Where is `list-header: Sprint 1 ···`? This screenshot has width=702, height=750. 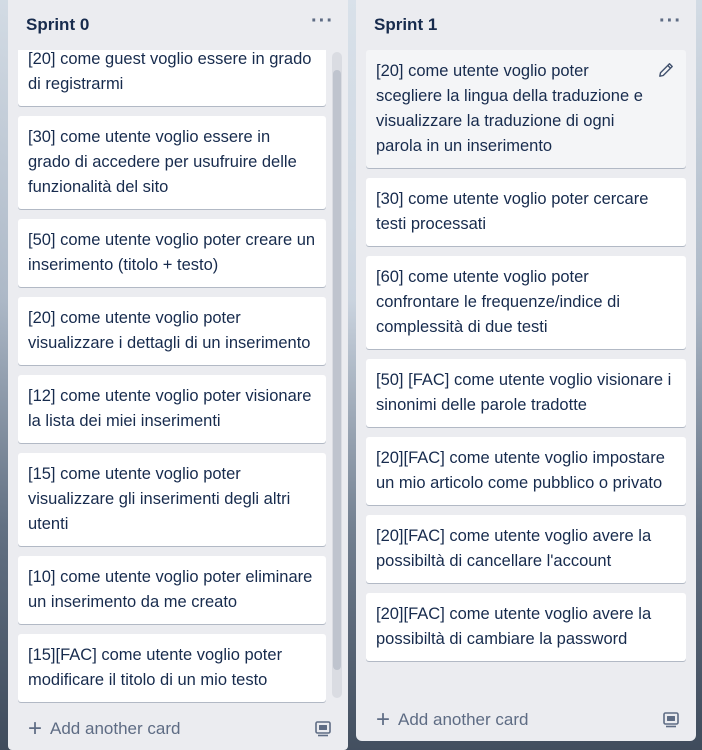 list-header: Sprint 1 ··· is located at coordinates (526, 25).